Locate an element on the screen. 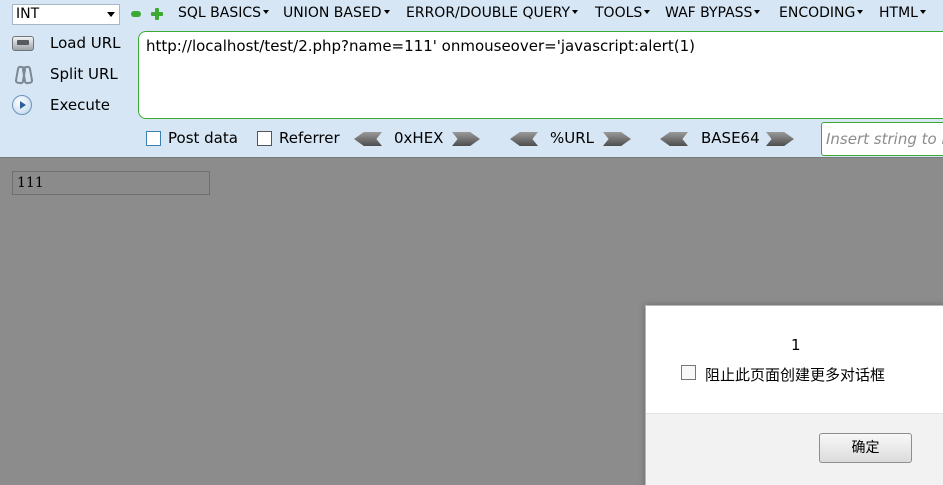 This screenshot has height=485, width=943. url-encode-label: %URL is located at coordinates (572, 138).